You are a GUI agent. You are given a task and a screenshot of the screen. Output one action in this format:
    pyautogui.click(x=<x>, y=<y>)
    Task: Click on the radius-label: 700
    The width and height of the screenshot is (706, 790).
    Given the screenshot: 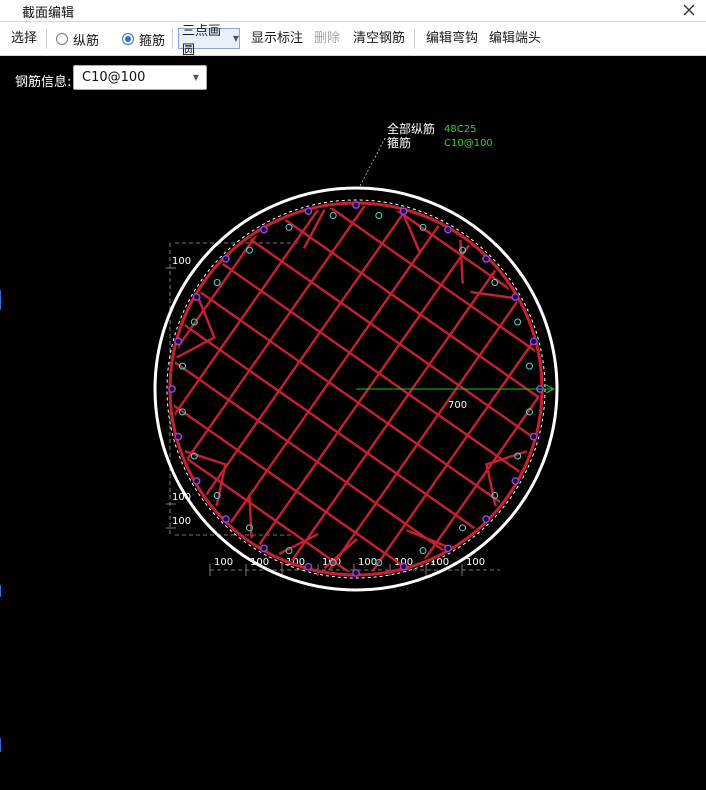 What is the action you would take?
    pyautogui.click(x=457, y=405)
    